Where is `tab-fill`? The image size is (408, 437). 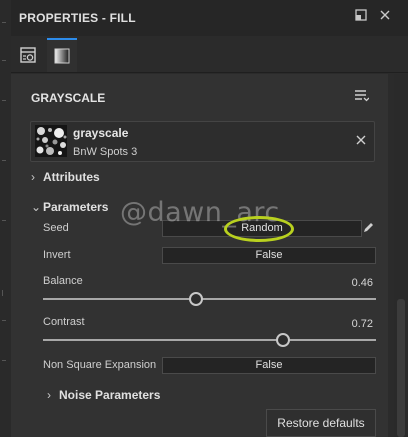 tab-fill is located at coordinates (62, 55).